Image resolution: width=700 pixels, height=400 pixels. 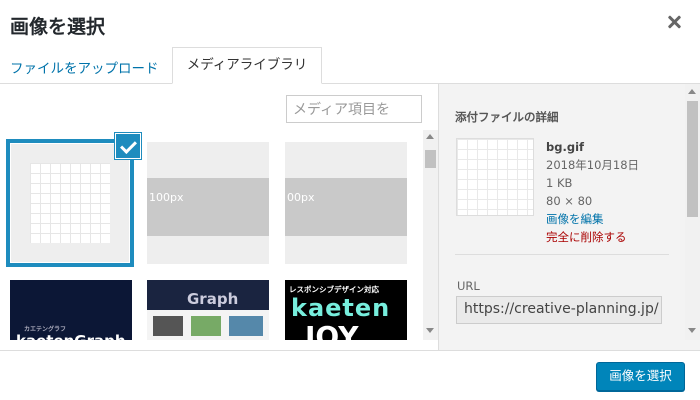 What do you see at coordinates (468, 286) in the screenshot?
I see `url-label: URL` at bounding box center [468, 286].